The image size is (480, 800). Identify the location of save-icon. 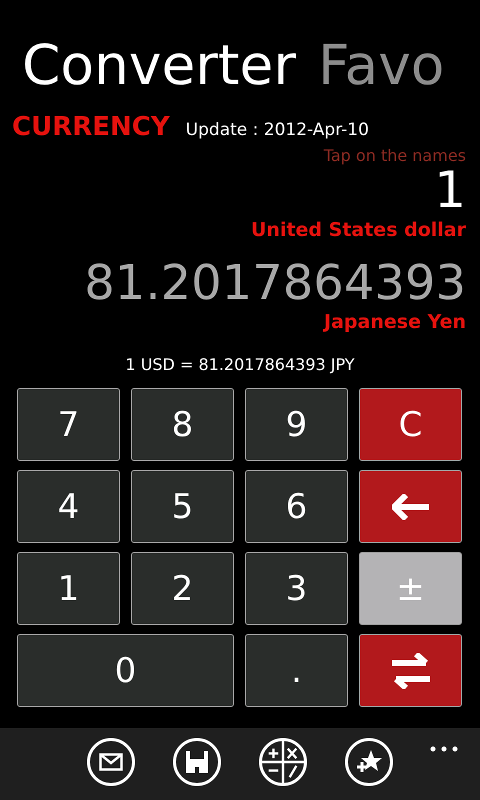
(197, 762).